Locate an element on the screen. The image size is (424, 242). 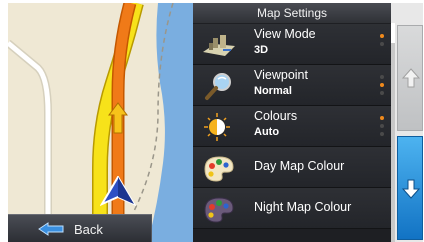
back-label: Back is located at coordinates (88, 229).